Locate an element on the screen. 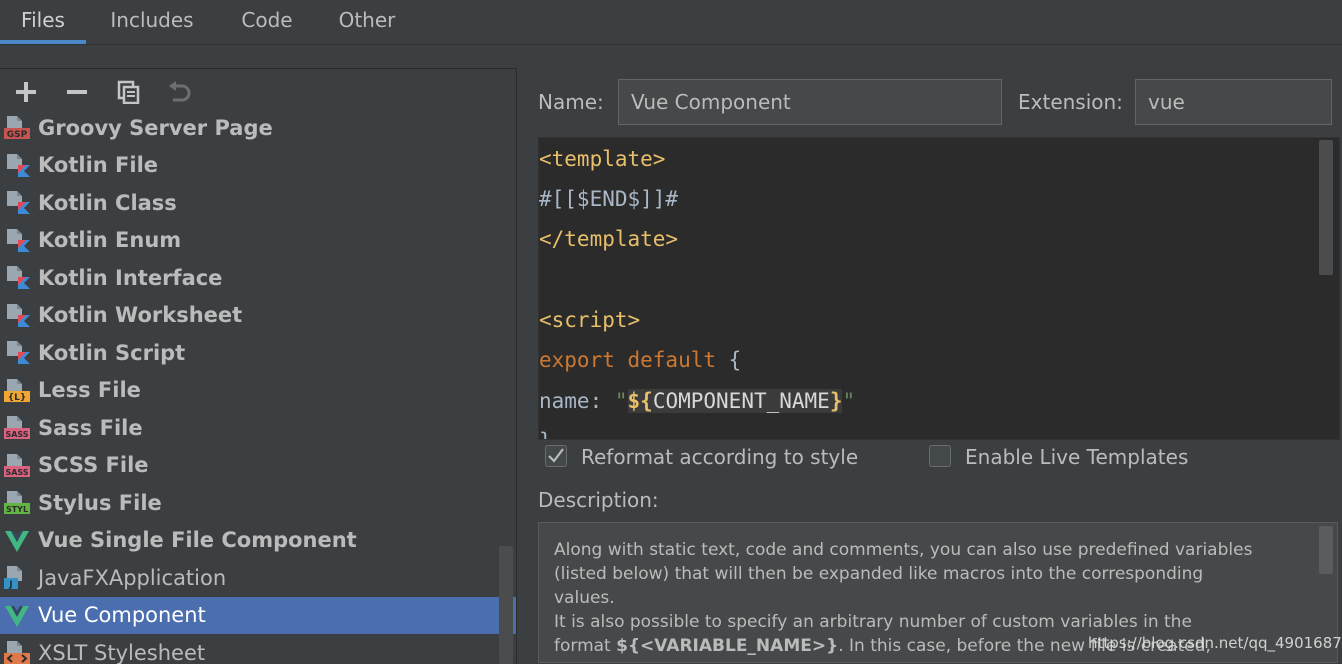 The width and height of the screenshot is (1342, 664). code-line: } is located at coordinates (545, 434).